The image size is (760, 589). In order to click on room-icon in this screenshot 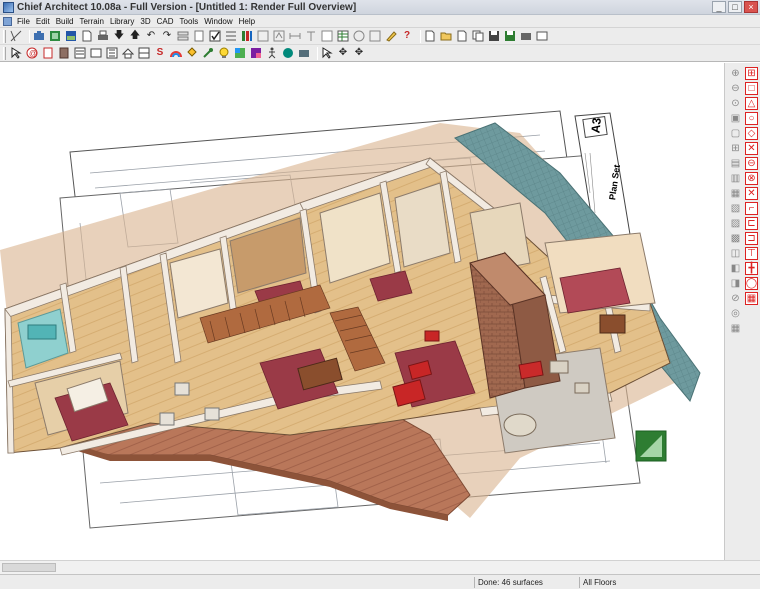, I will do `click(144, 53)`.